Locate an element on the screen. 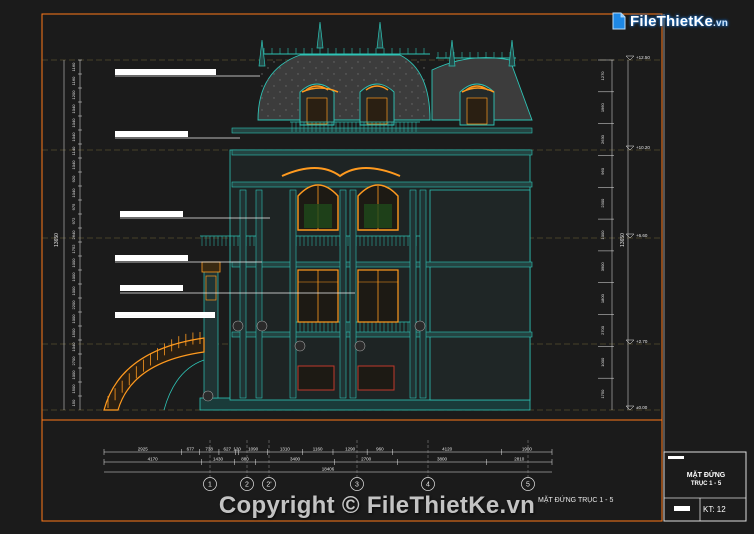 This screenshot has width=754, height=534. file-icon is located at coordinates (619, 21).